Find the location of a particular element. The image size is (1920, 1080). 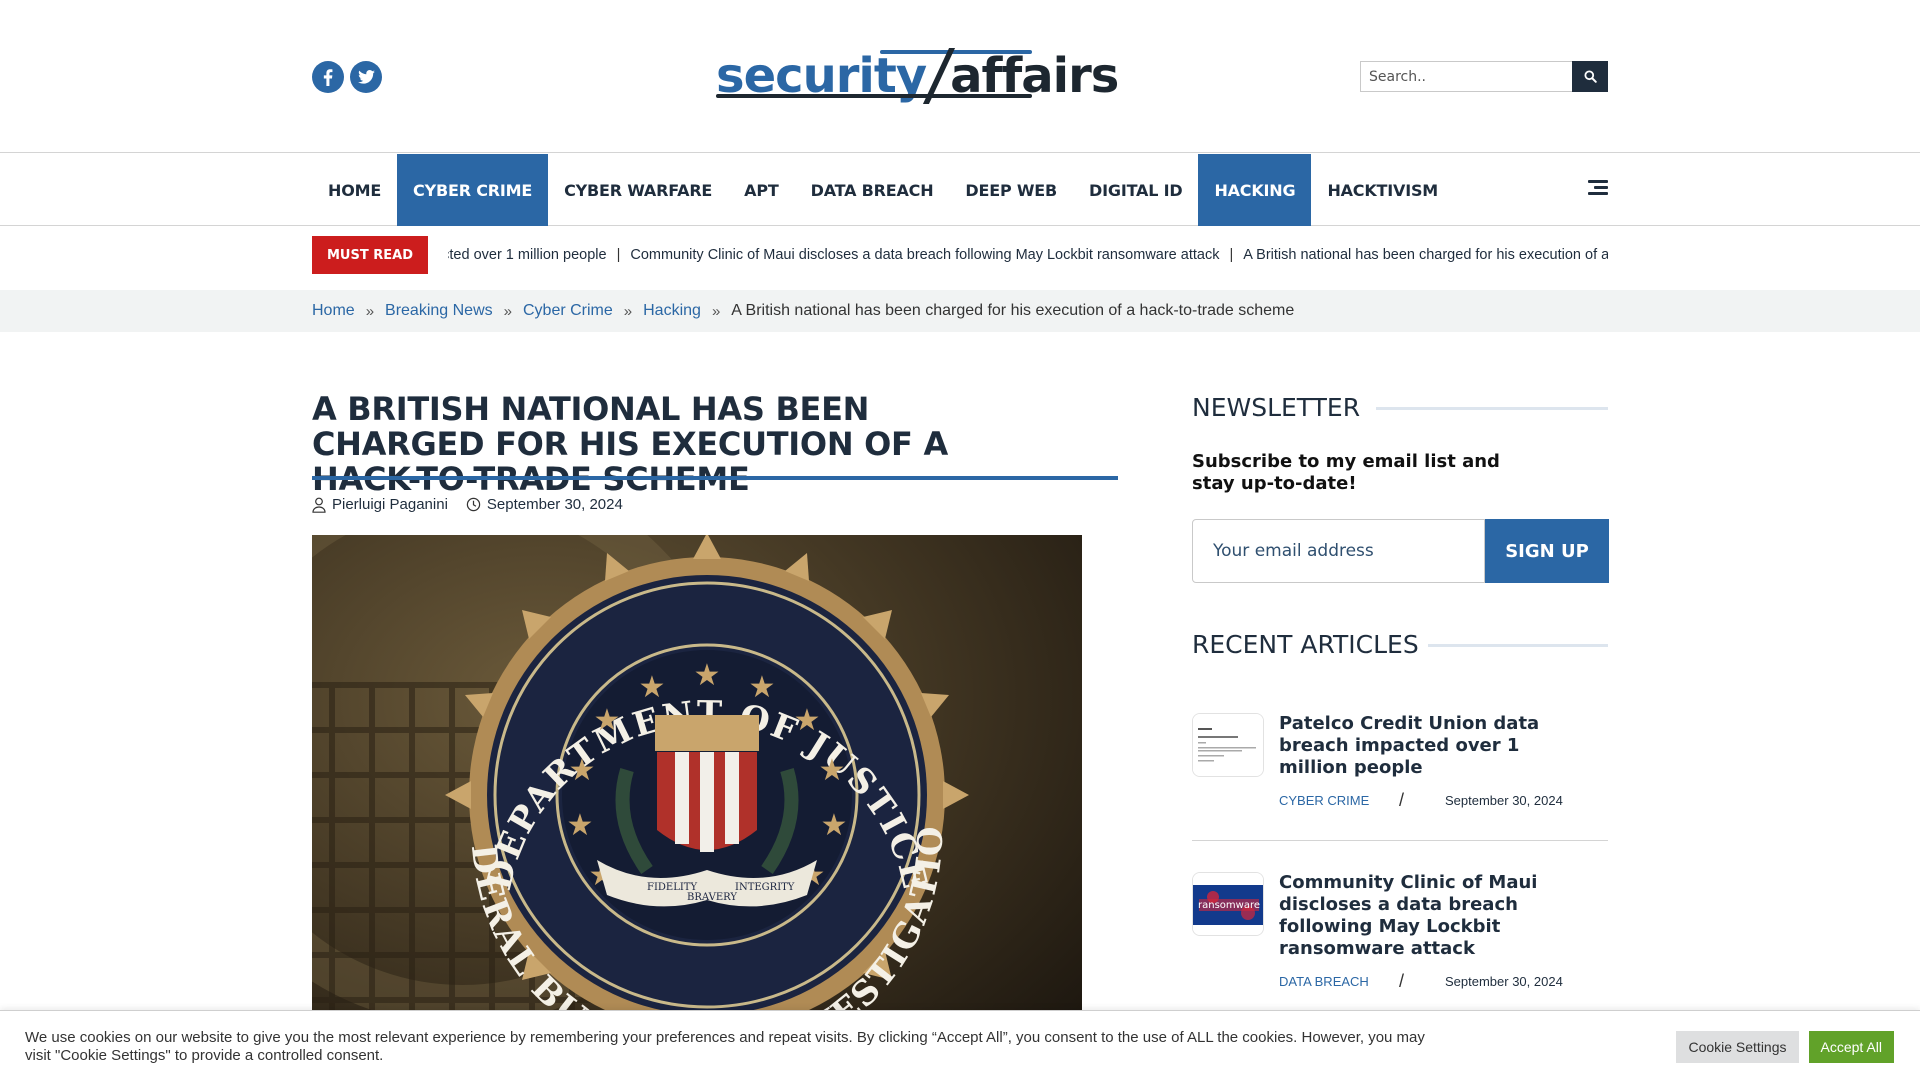

recent-article-category: CYBER CRIME is located at coordinates (1339, 800).